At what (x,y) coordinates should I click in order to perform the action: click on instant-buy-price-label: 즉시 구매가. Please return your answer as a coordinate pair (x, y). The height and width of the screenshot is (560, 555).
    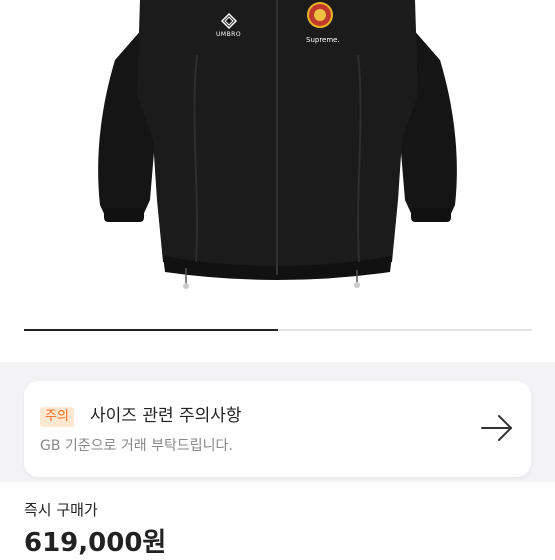
    Looking at the image, I should click on (61, 510).